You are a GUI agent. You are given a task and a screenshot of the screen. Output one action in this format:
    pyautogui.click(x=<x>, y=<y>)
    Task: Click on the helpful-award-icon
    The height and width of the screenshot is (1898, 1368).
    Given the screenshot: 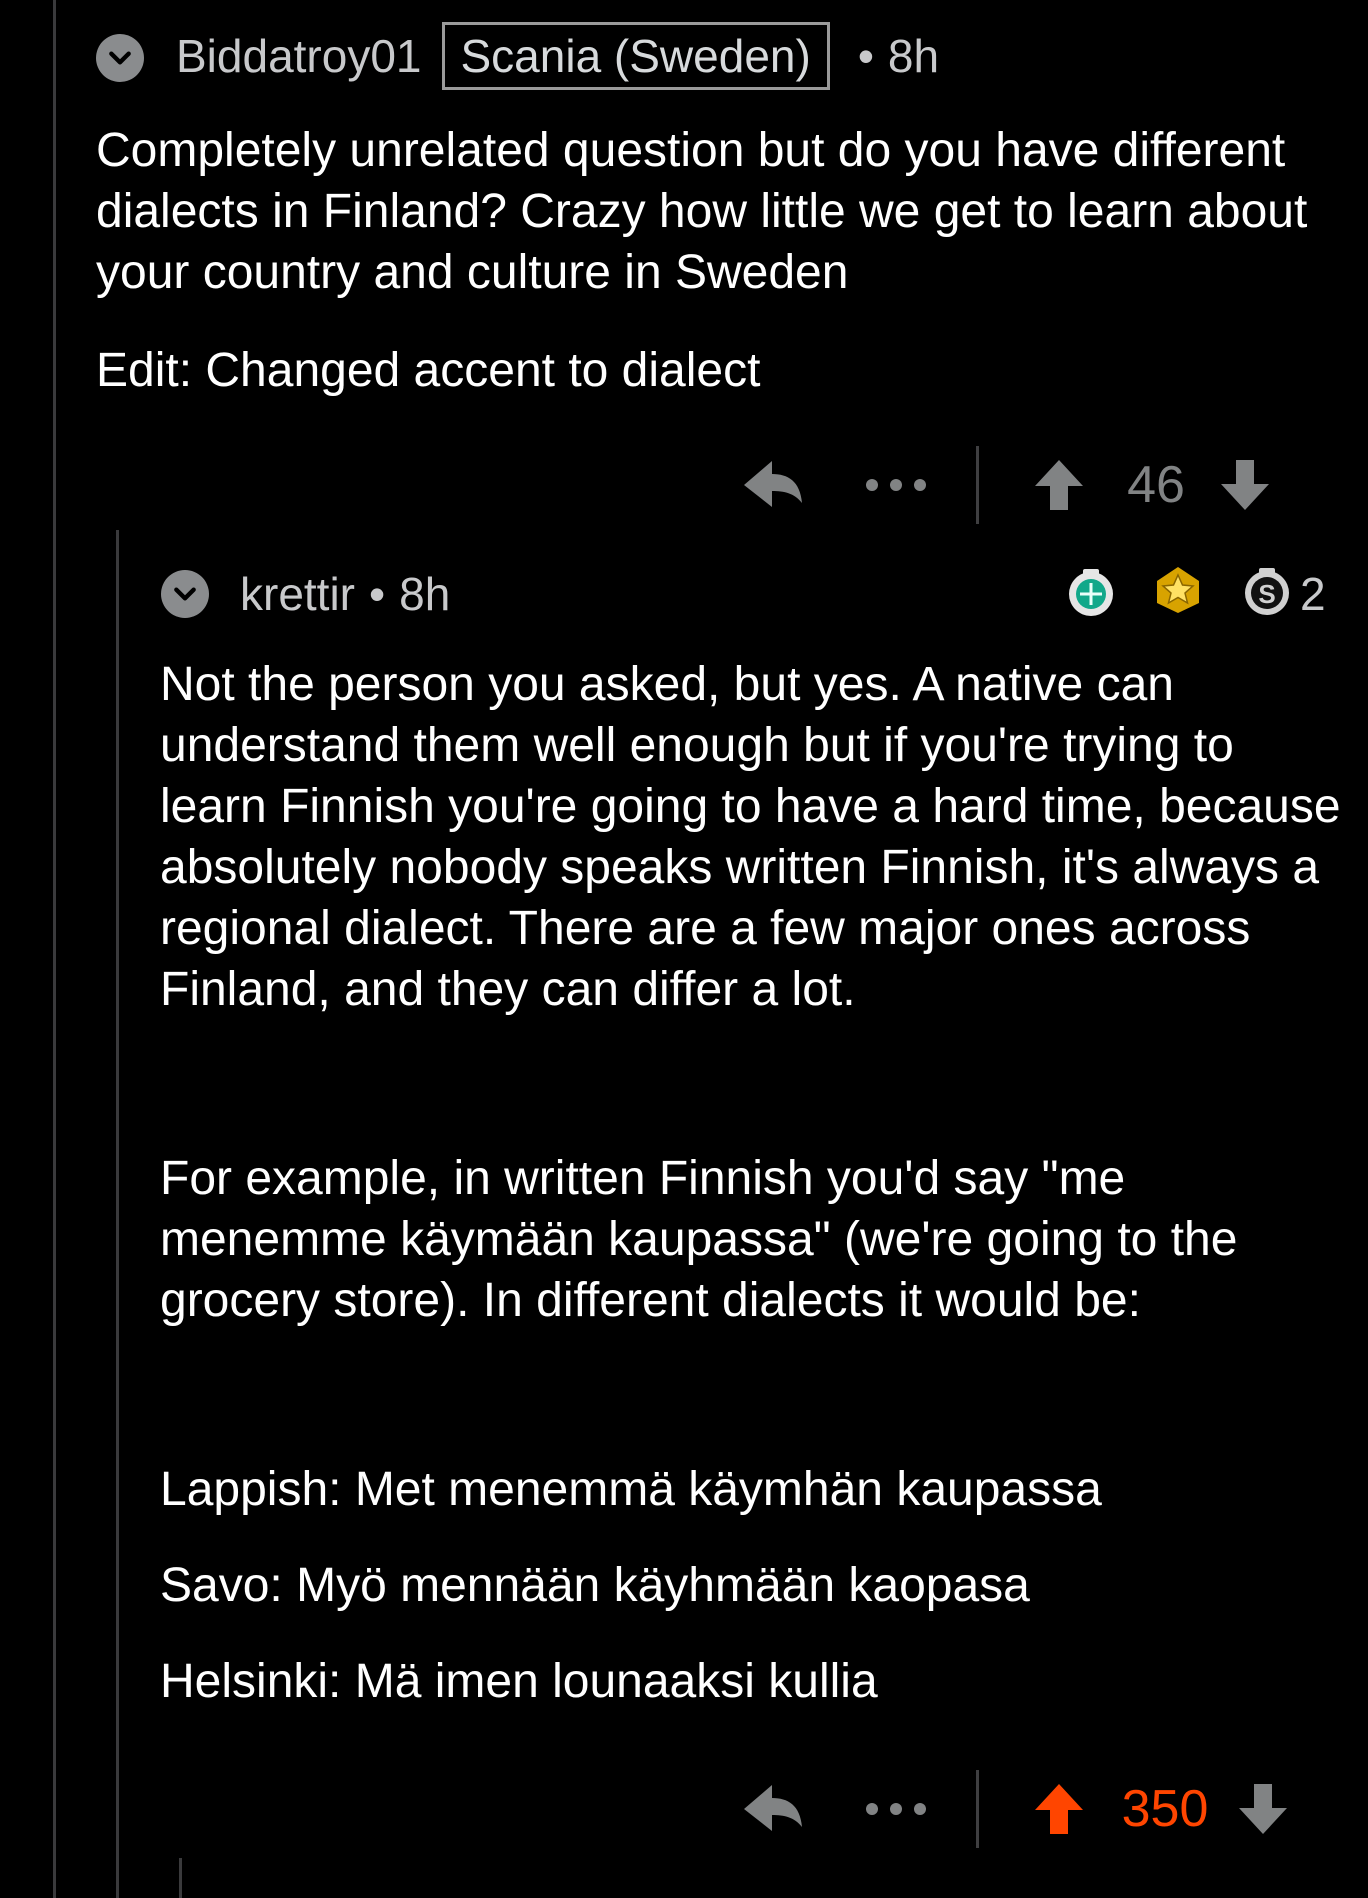 What is the action you would take?
    pyautogui.click(x=1091, y=592)
    